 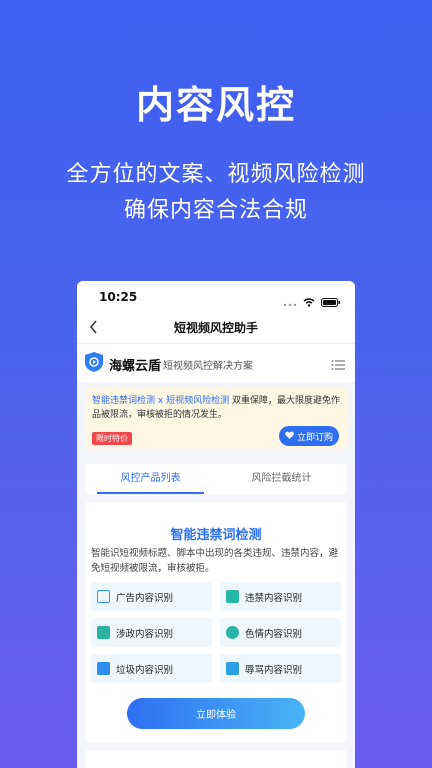 What do you see at coordinates (289, 436) in the screenshot?
I see `heart-icon` at bounding box center [289, 436].